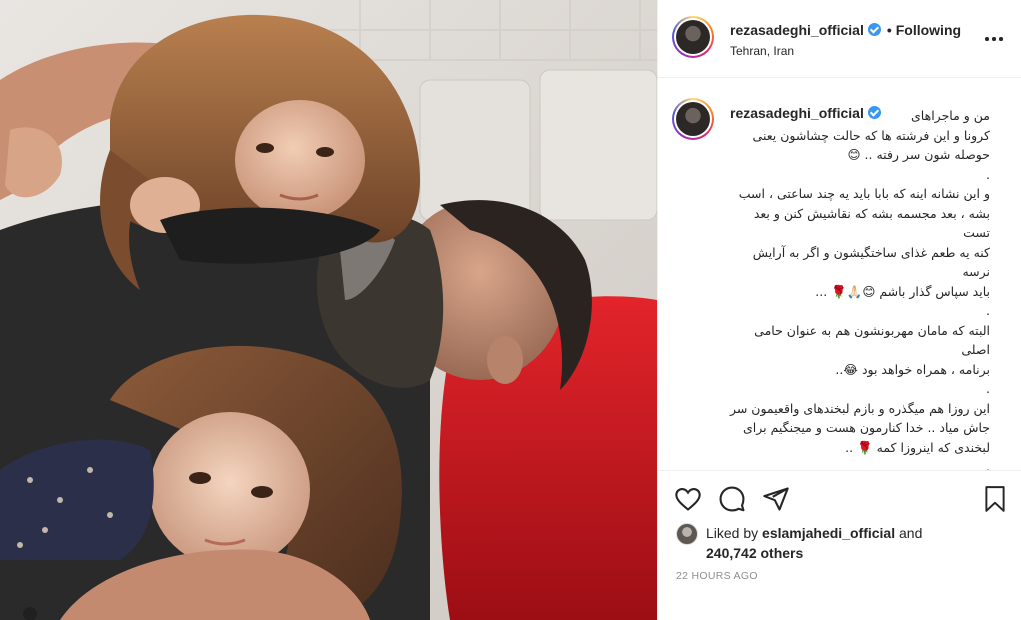 This screenshot has width=1021, height=620. Describe the element at coordinates (994, 38) in the screenshot. I see `more-options-icon` at that location.